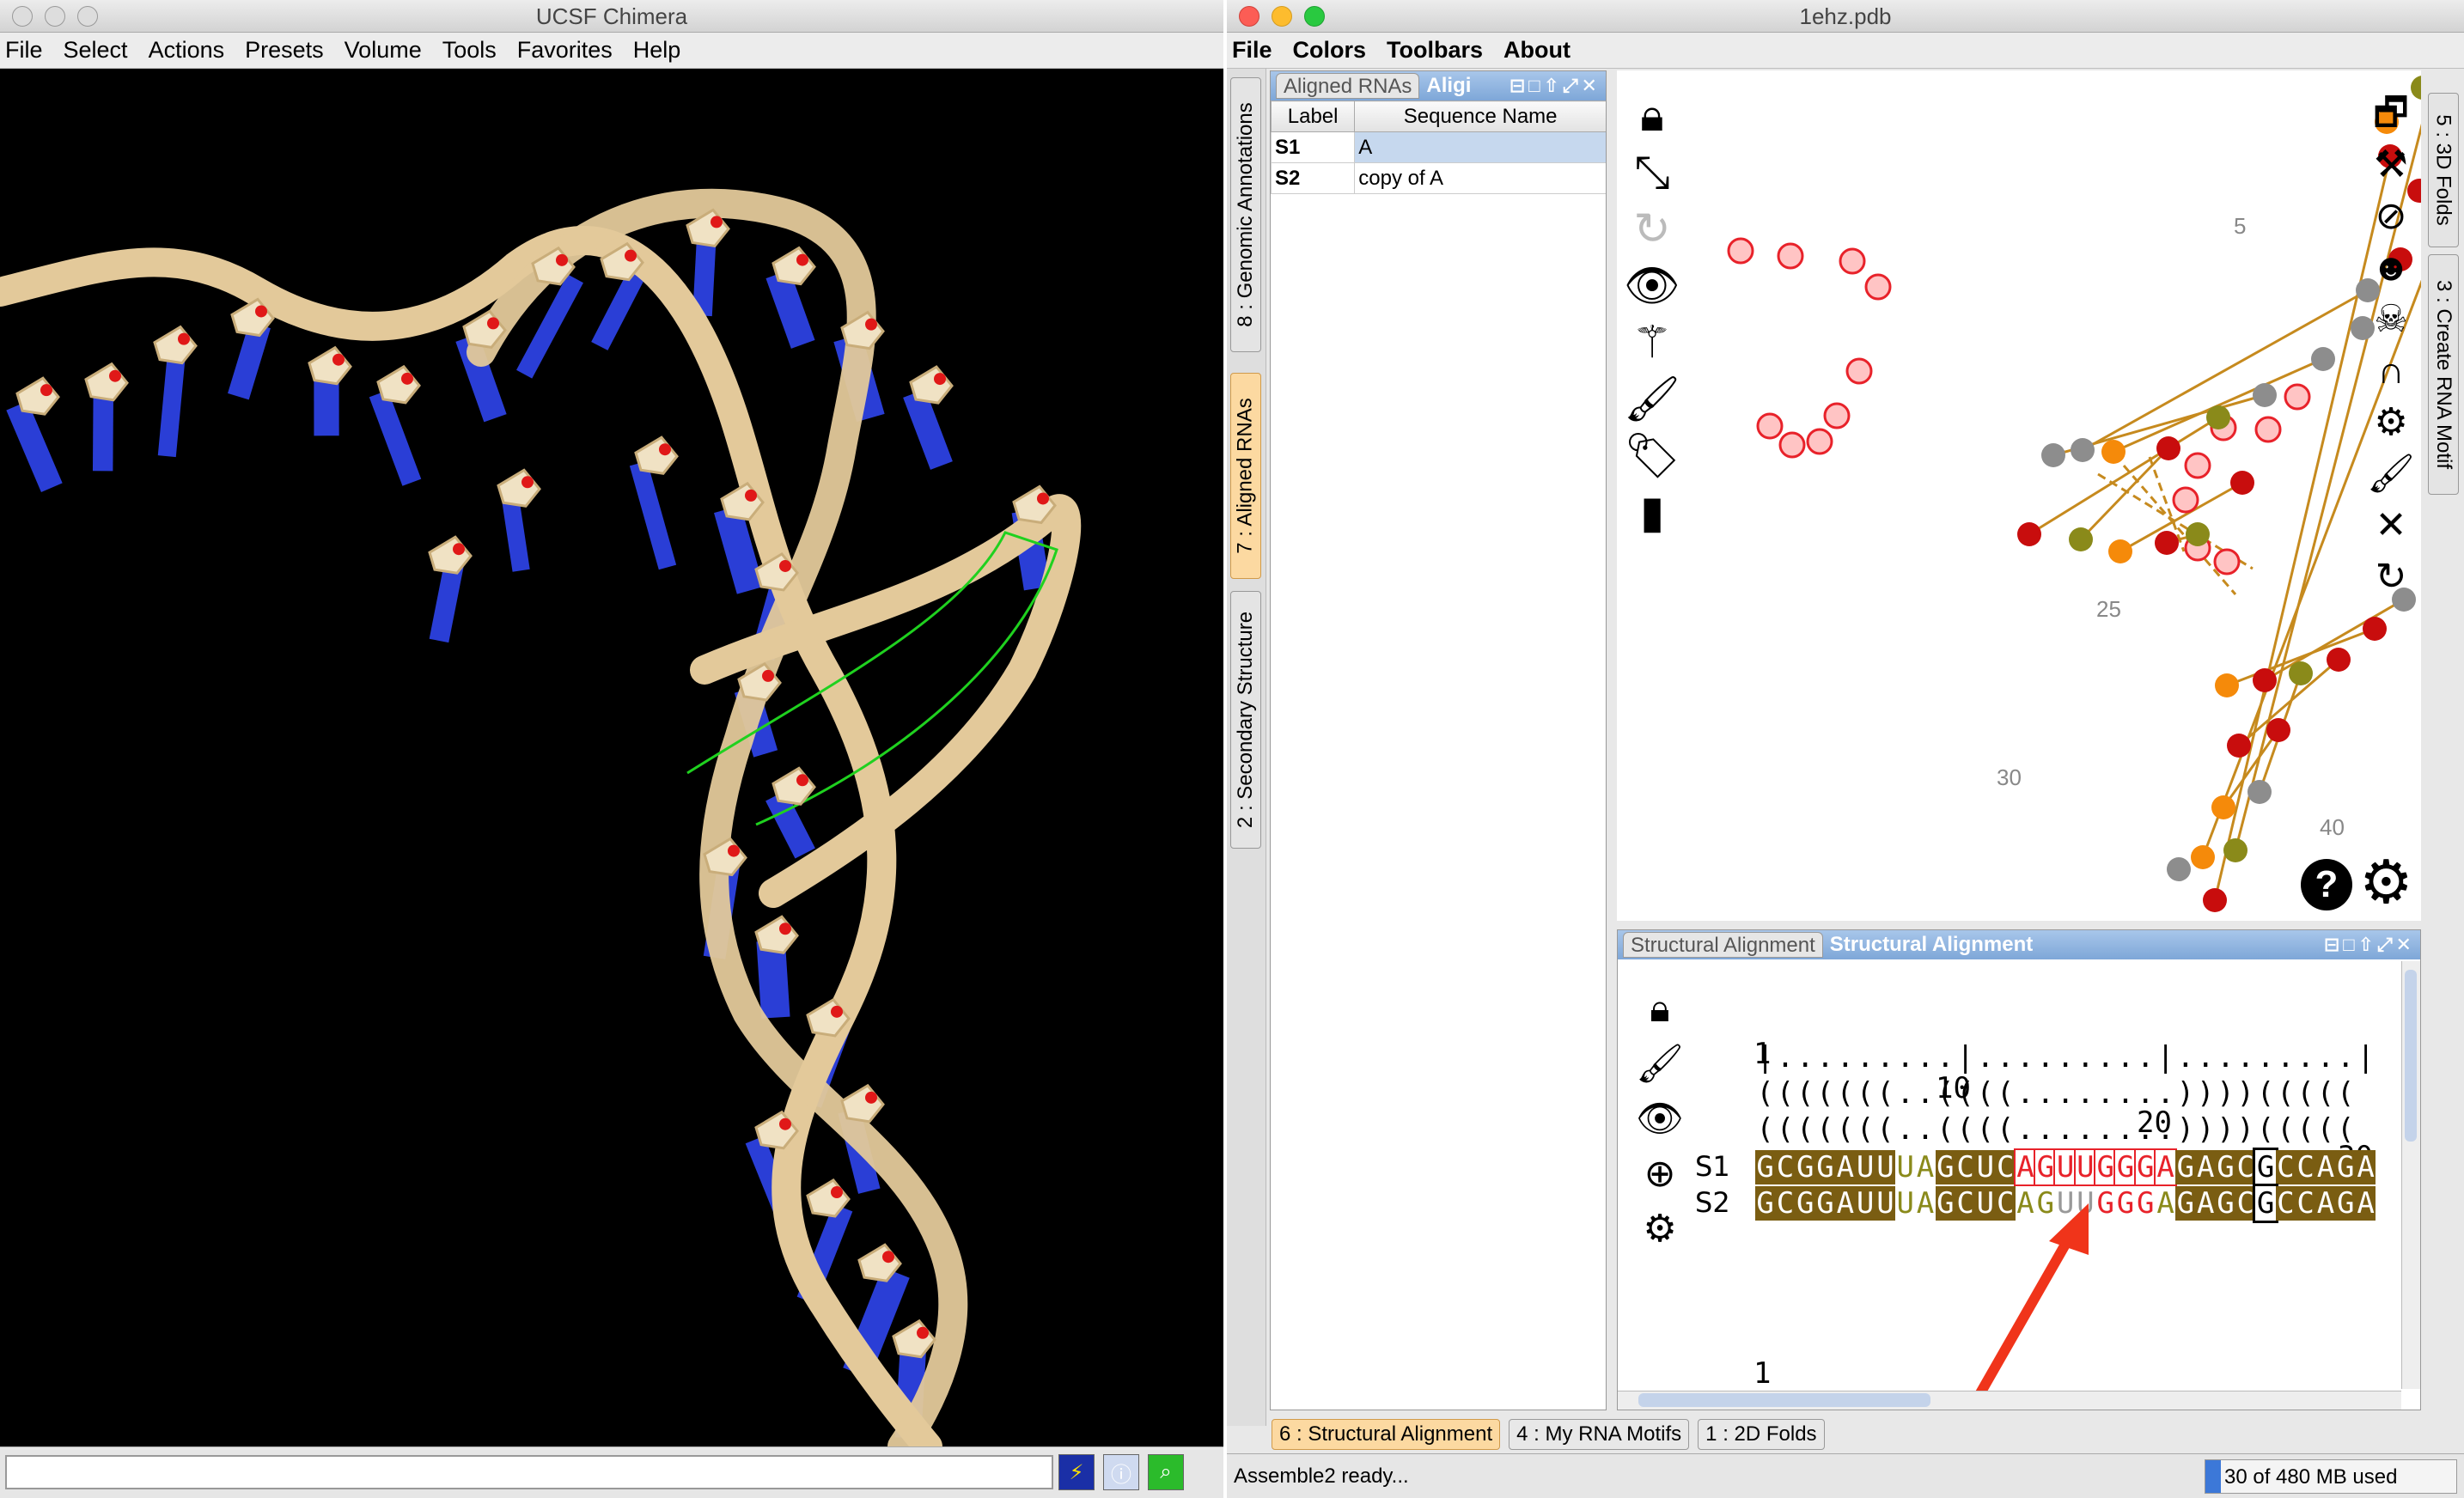 This screenshot has width=2464, height=1498. What do you see at coordinates (1076, 1472) in the screenshot?
I see `lightning-icon: ⚡` at bounding box center [1076, 1472].